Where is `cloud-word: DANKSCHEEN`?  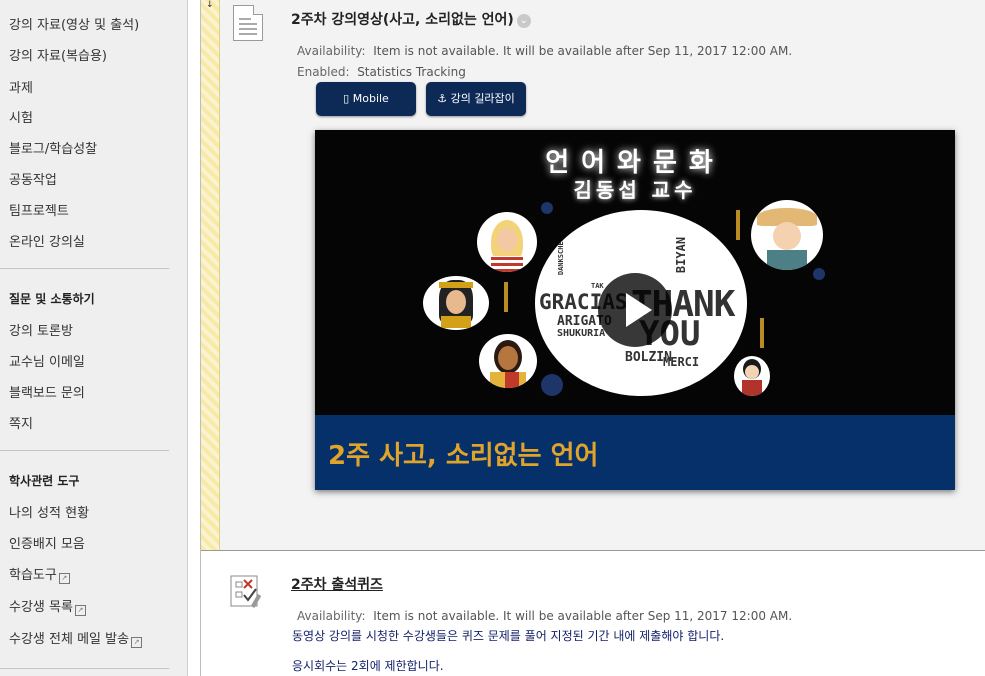
cloud-word: DANKSCHEEN is located at coordinates (561, 254).